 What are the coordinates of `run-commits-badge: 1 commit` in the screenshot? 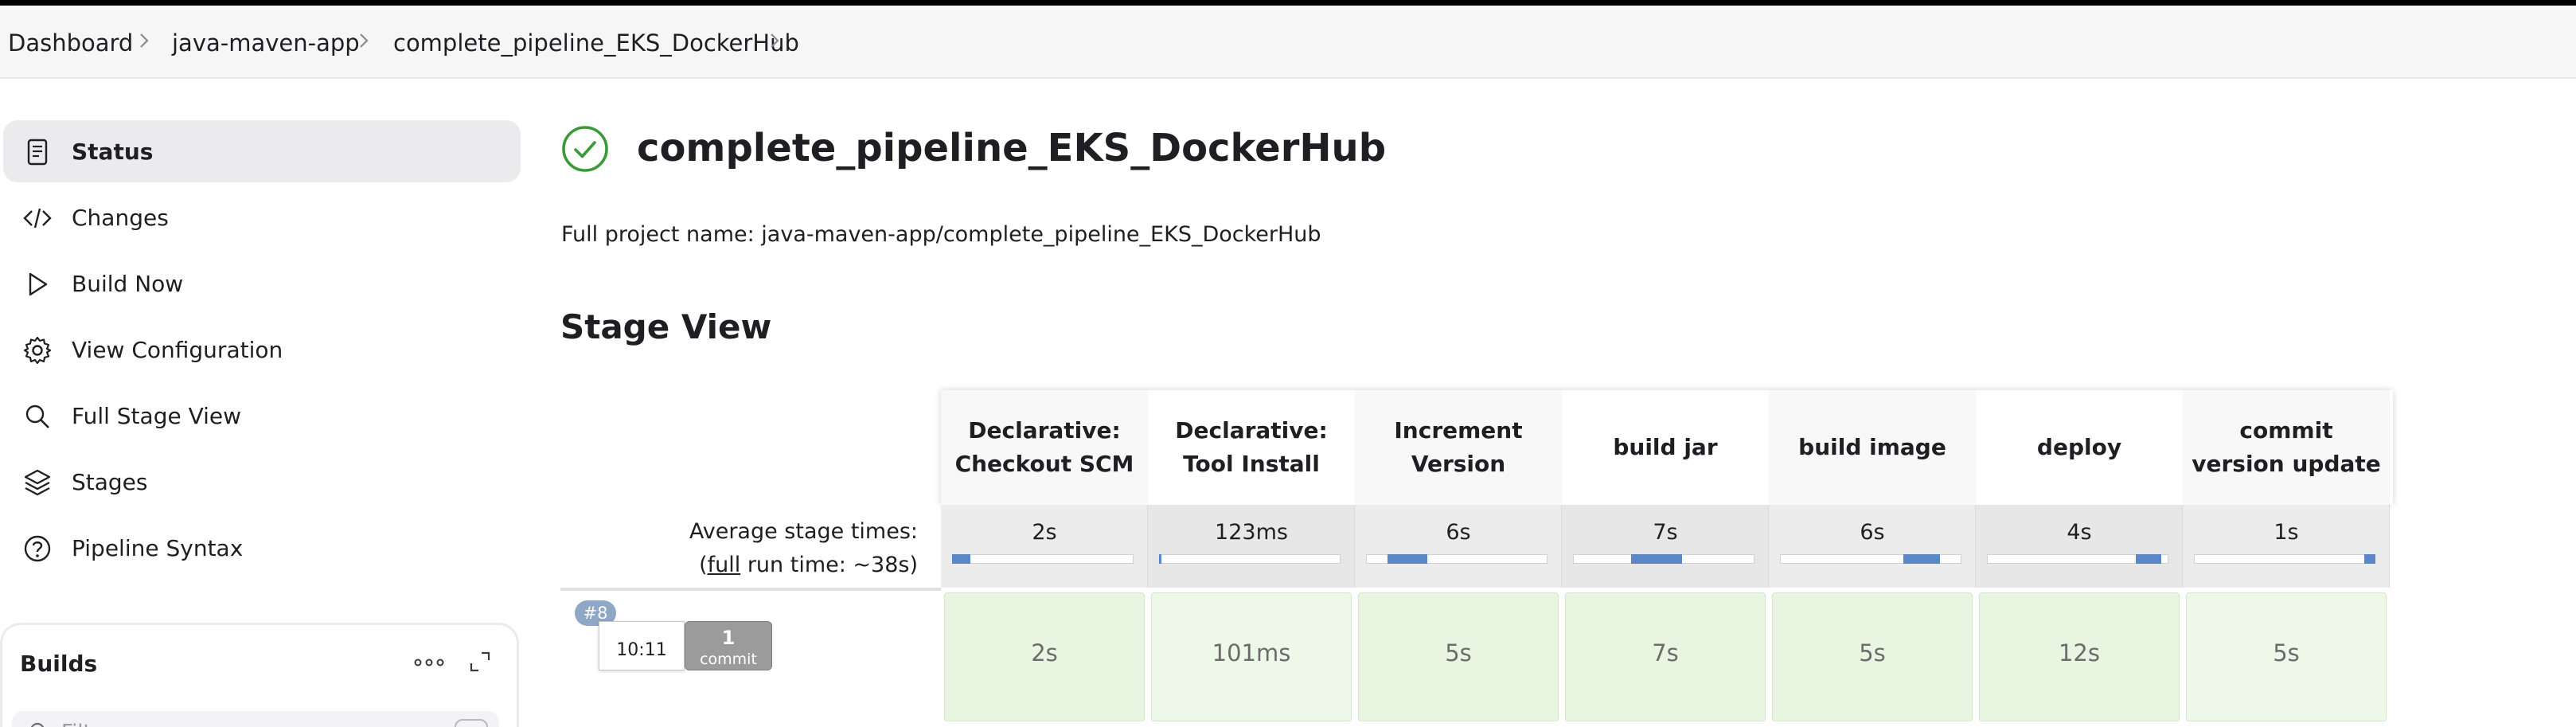 It's located at (728, 645).